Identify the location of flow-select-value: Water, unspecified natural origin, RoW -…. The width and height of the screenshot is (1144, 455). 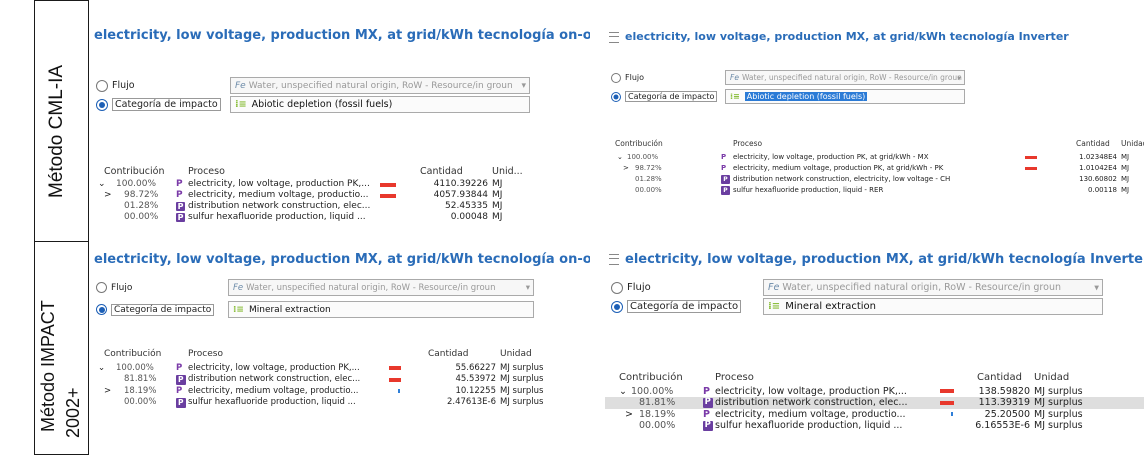
(371, 287).